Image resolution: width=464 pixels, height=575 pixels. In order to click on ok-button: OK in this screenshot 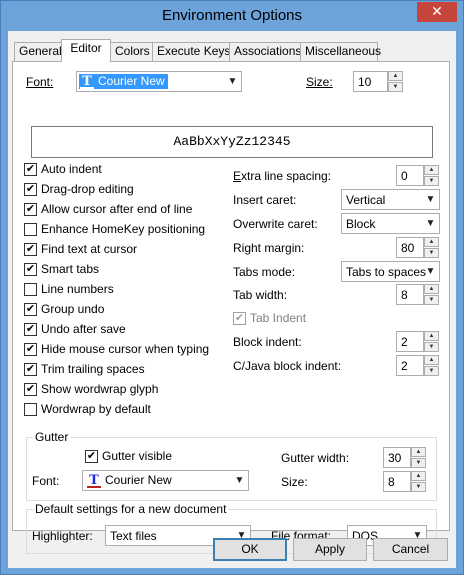, I will do `click(250, 549)`.